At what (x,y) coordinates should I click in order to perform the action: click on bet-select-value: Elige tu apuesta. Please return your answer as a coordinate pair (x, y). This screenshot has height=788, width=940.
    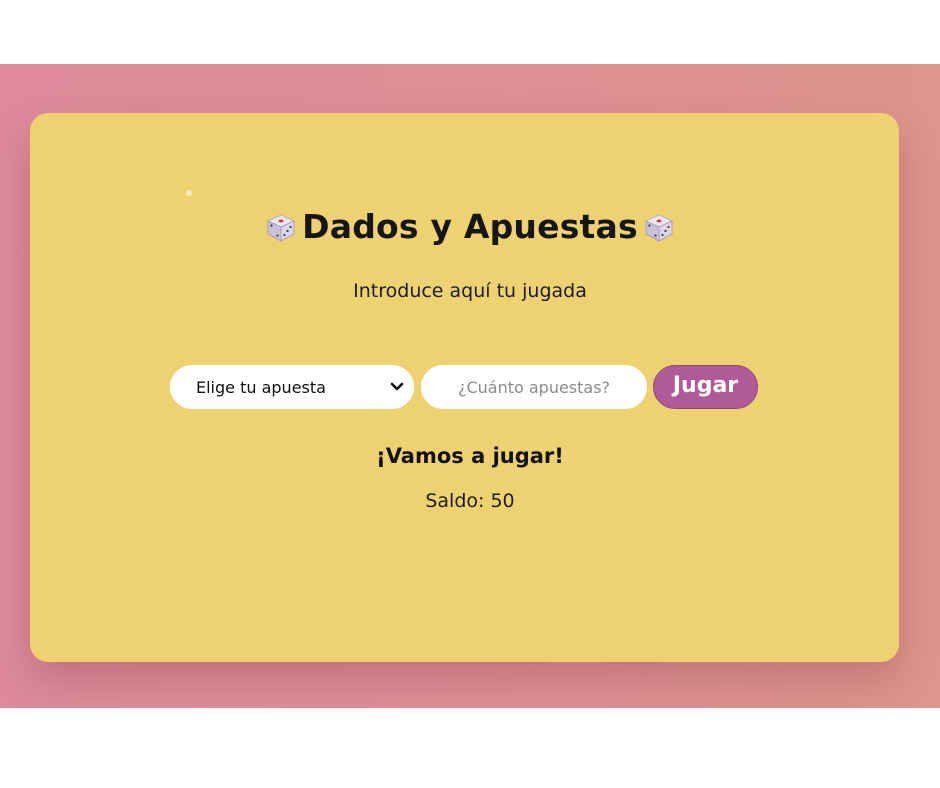
    Looking at the image, I should click on (261, 387).